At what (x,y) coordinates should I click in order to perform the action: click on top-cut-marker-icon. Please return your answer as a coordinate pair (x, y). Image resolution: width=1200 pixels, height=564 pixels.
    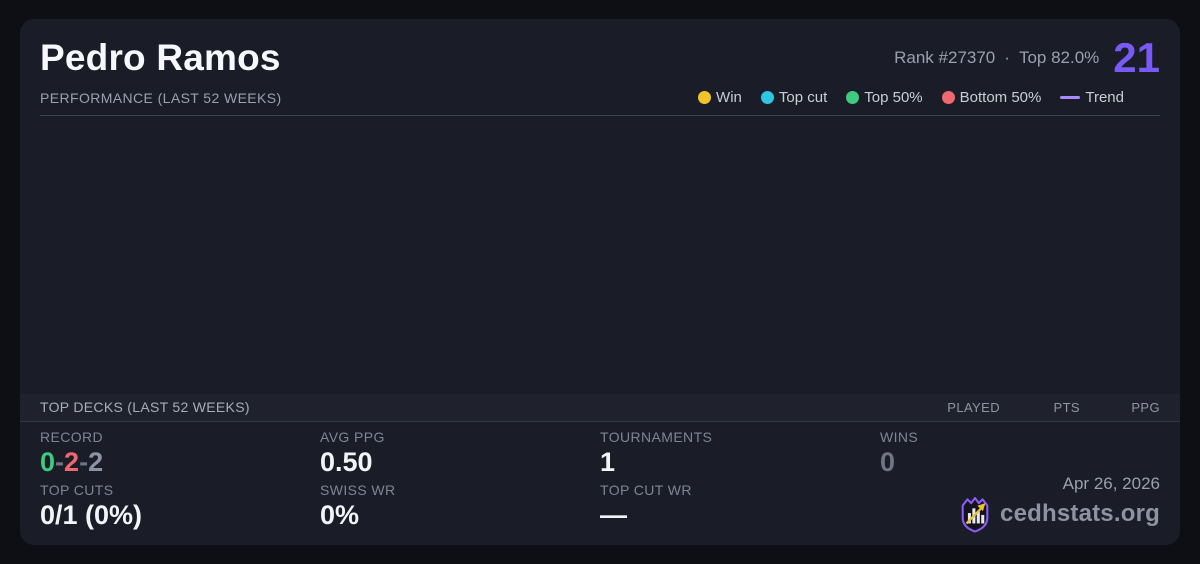
    Looking at the image, I should click on (767, 97).